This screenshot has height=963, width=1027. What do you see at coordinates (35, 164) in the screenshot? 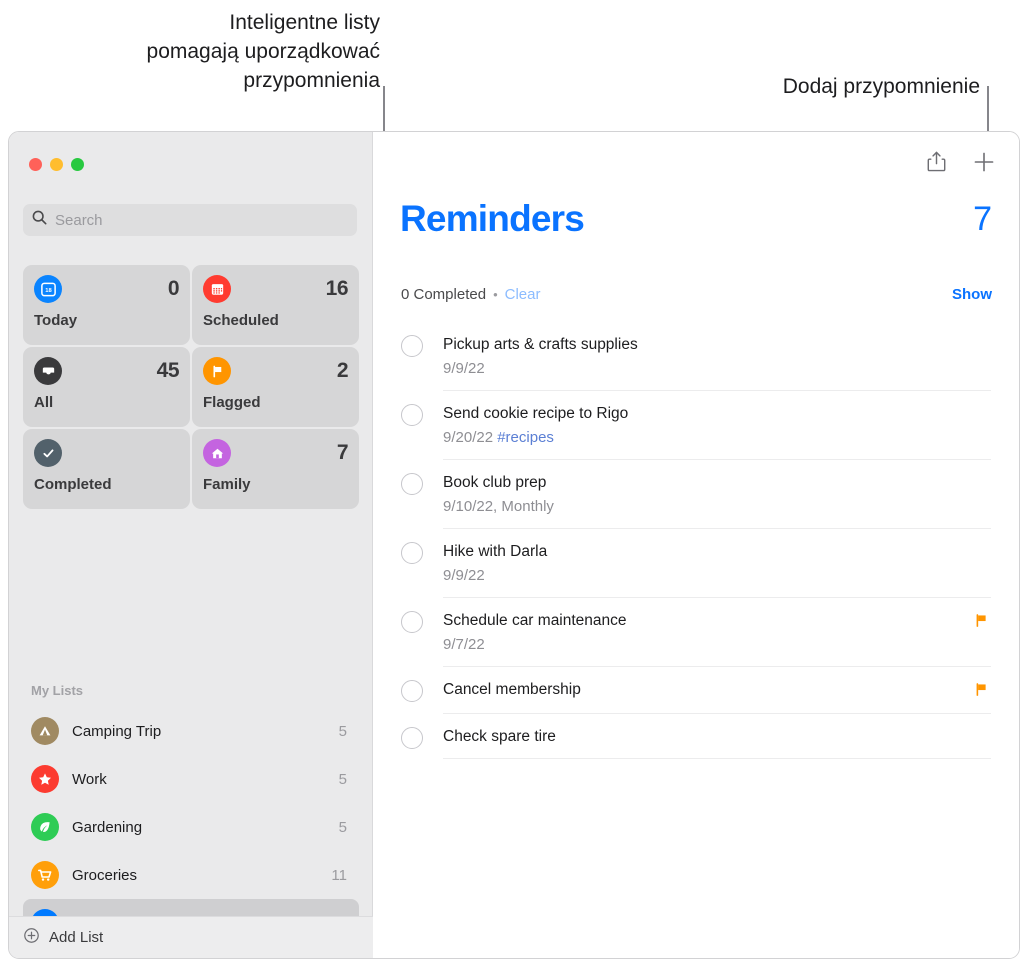
I see `close-button` at bounding box center [35, 164].